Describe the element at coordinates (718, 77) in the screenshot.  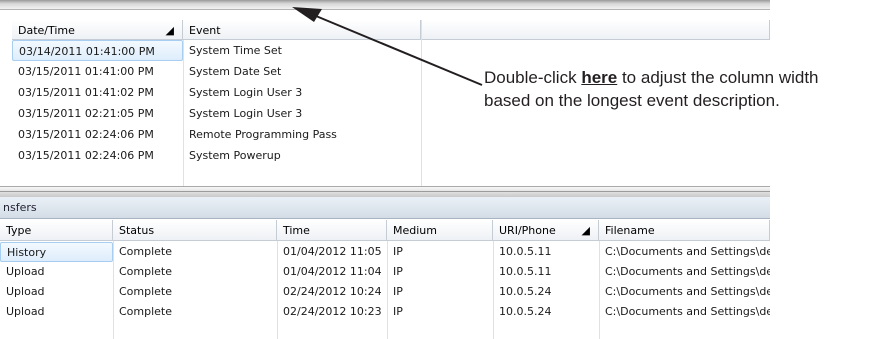
I see `annotation-text: to adjust the column width` at that location.